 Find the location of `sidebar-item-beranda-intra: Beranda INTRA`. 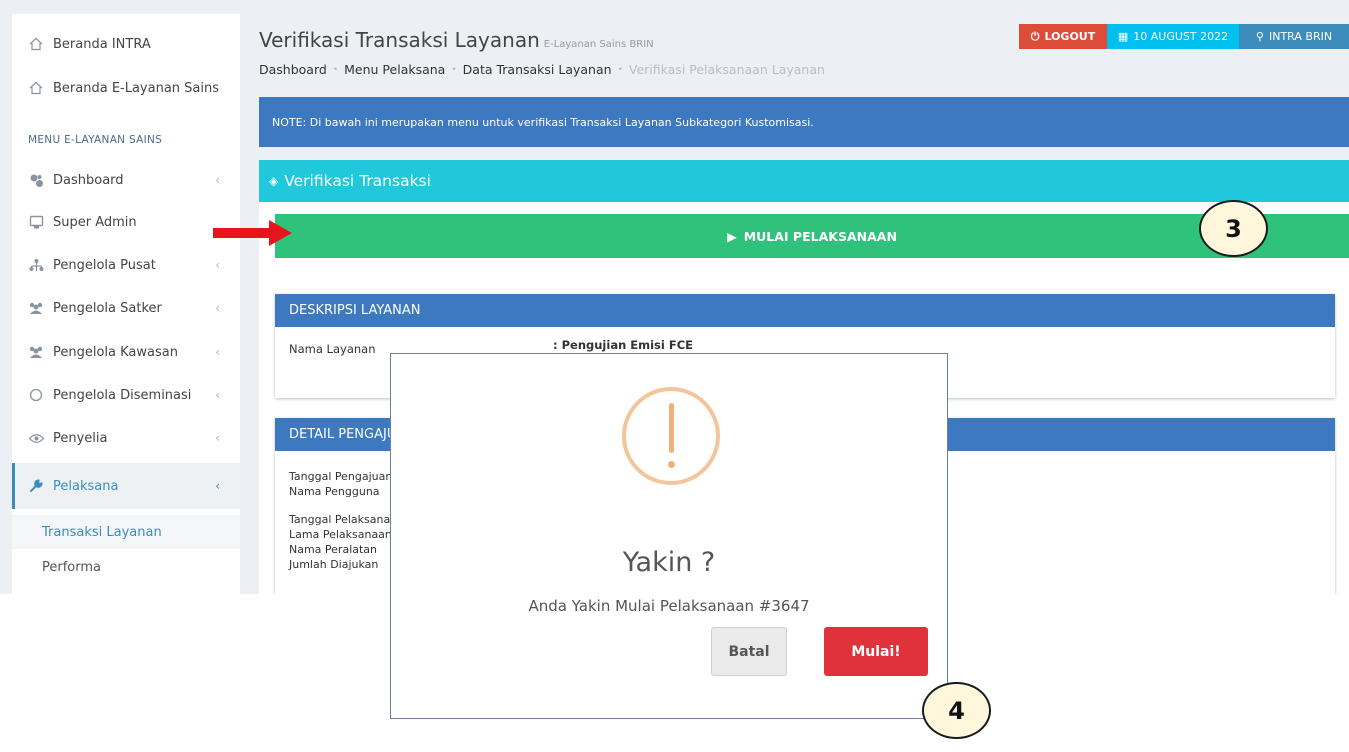

sidebar-item-beranda-intra: Beranda INTRA is located at coordinates (126, 44).